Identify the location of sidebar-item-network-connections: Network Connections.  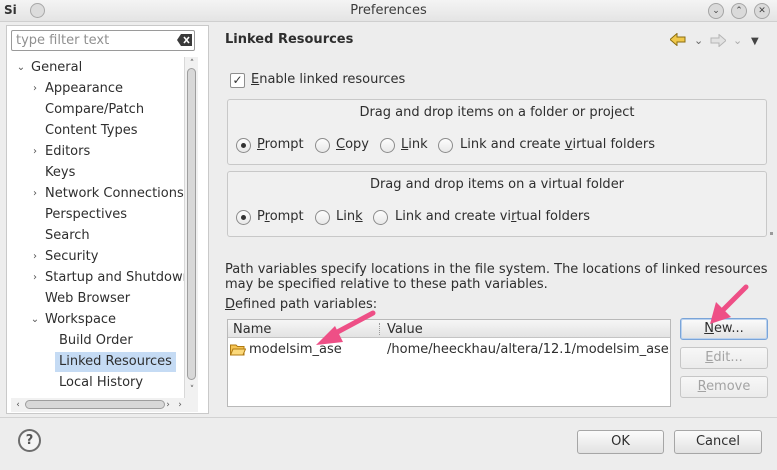
(114, 194).